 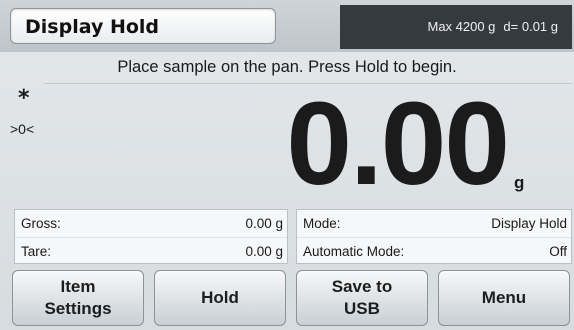 What do you see at coordinates (220, 298) in the screenshot?
I see `hold-button: Hold` at bounding box center [220, 298].